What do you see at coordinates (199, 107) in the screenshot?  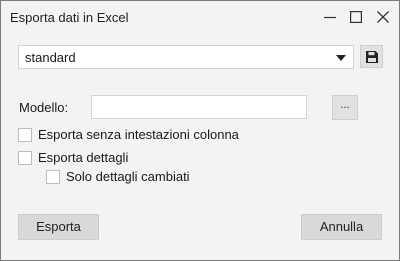 I see `modello-input` at bounding box center [199, 107].